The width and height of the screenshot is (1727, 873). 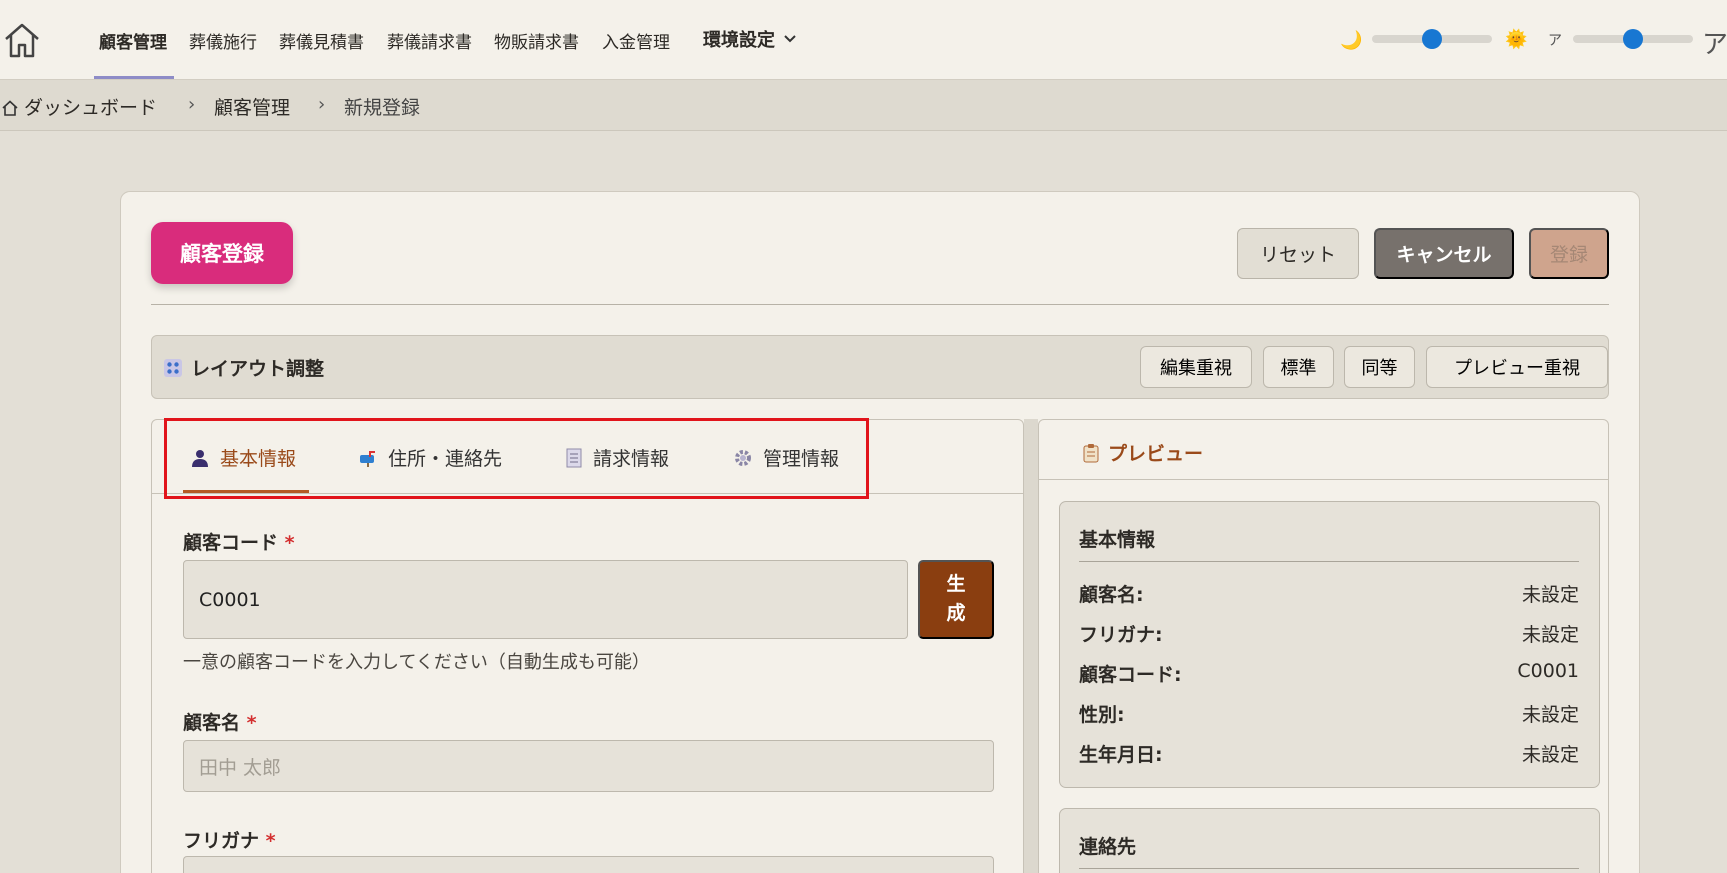 What do you see at coordinates (1121, 635) in the screenshot?
I see `preview-label-furigana: フリガナ:` at bounding box center [1121, 635].